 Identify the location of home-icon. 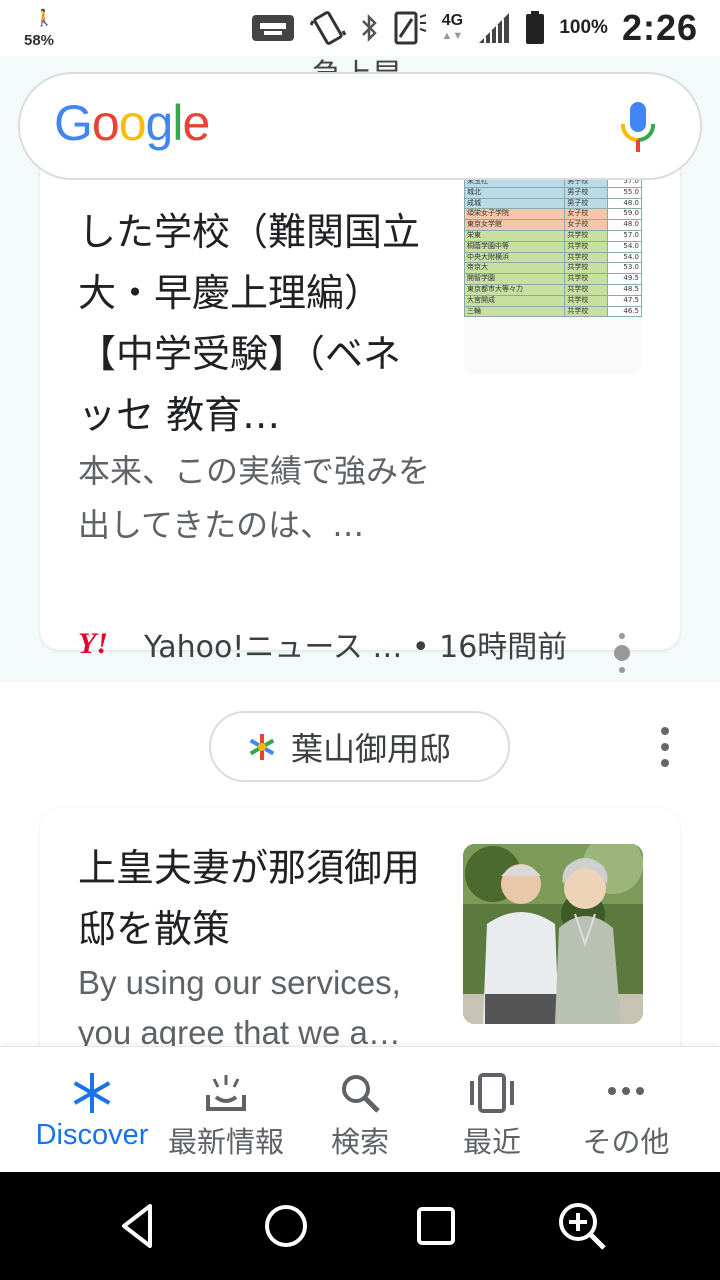
(286, 1226).